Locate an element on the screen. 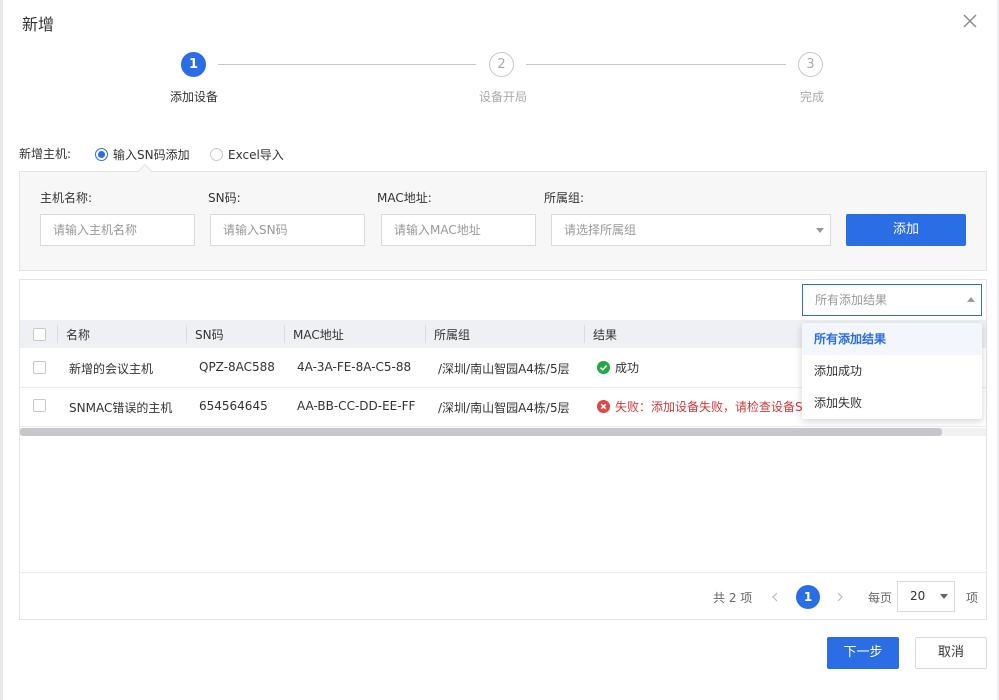 Image resolution: width=999 pixels, height=700 pixels. result-filter-value: 所有添加结果 is located at coordinates (851, 300).